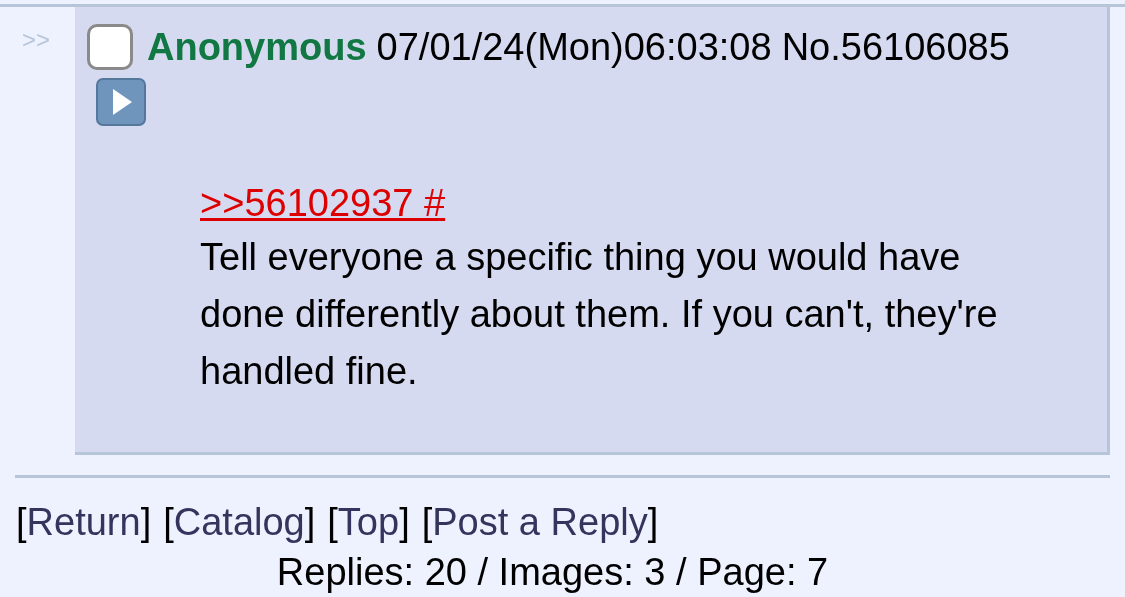 This screenshot has height=597, width=1125. What do you see at coordinates (895, 47) in the screenshot?
I see `post-number: No.56106085` at bounding box center [895, 47].